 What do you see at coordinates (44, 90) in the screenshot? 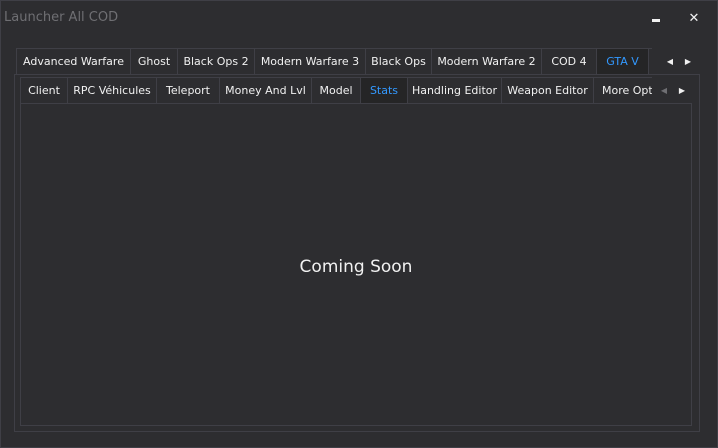
I see `tab-client: Client` at bounding box center [44, 90].